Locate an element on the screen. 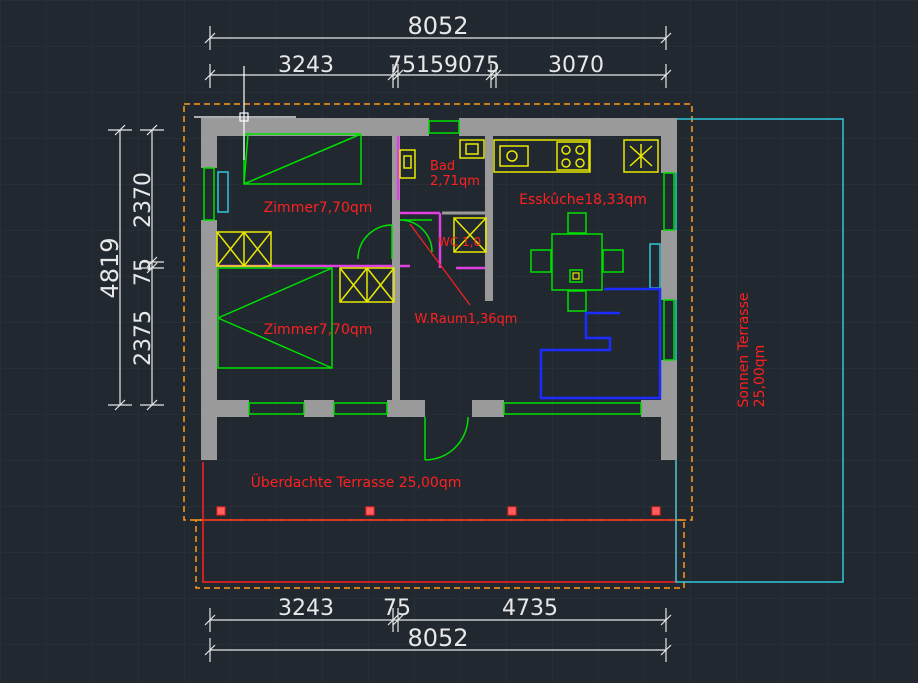  dim-top-total: 8052 is located at coordinates (437, 26).